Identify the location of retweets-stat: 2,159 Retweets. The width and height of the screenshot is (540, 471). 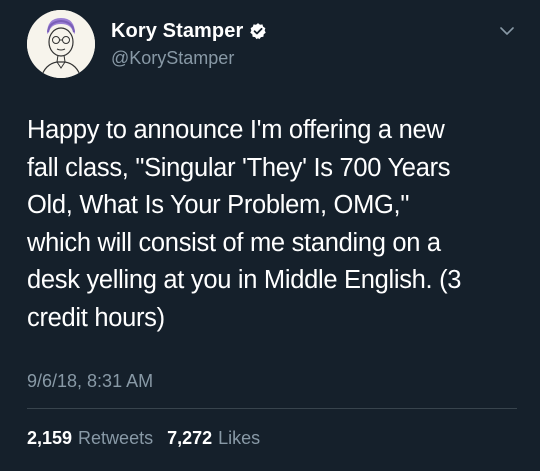
(90, 438).